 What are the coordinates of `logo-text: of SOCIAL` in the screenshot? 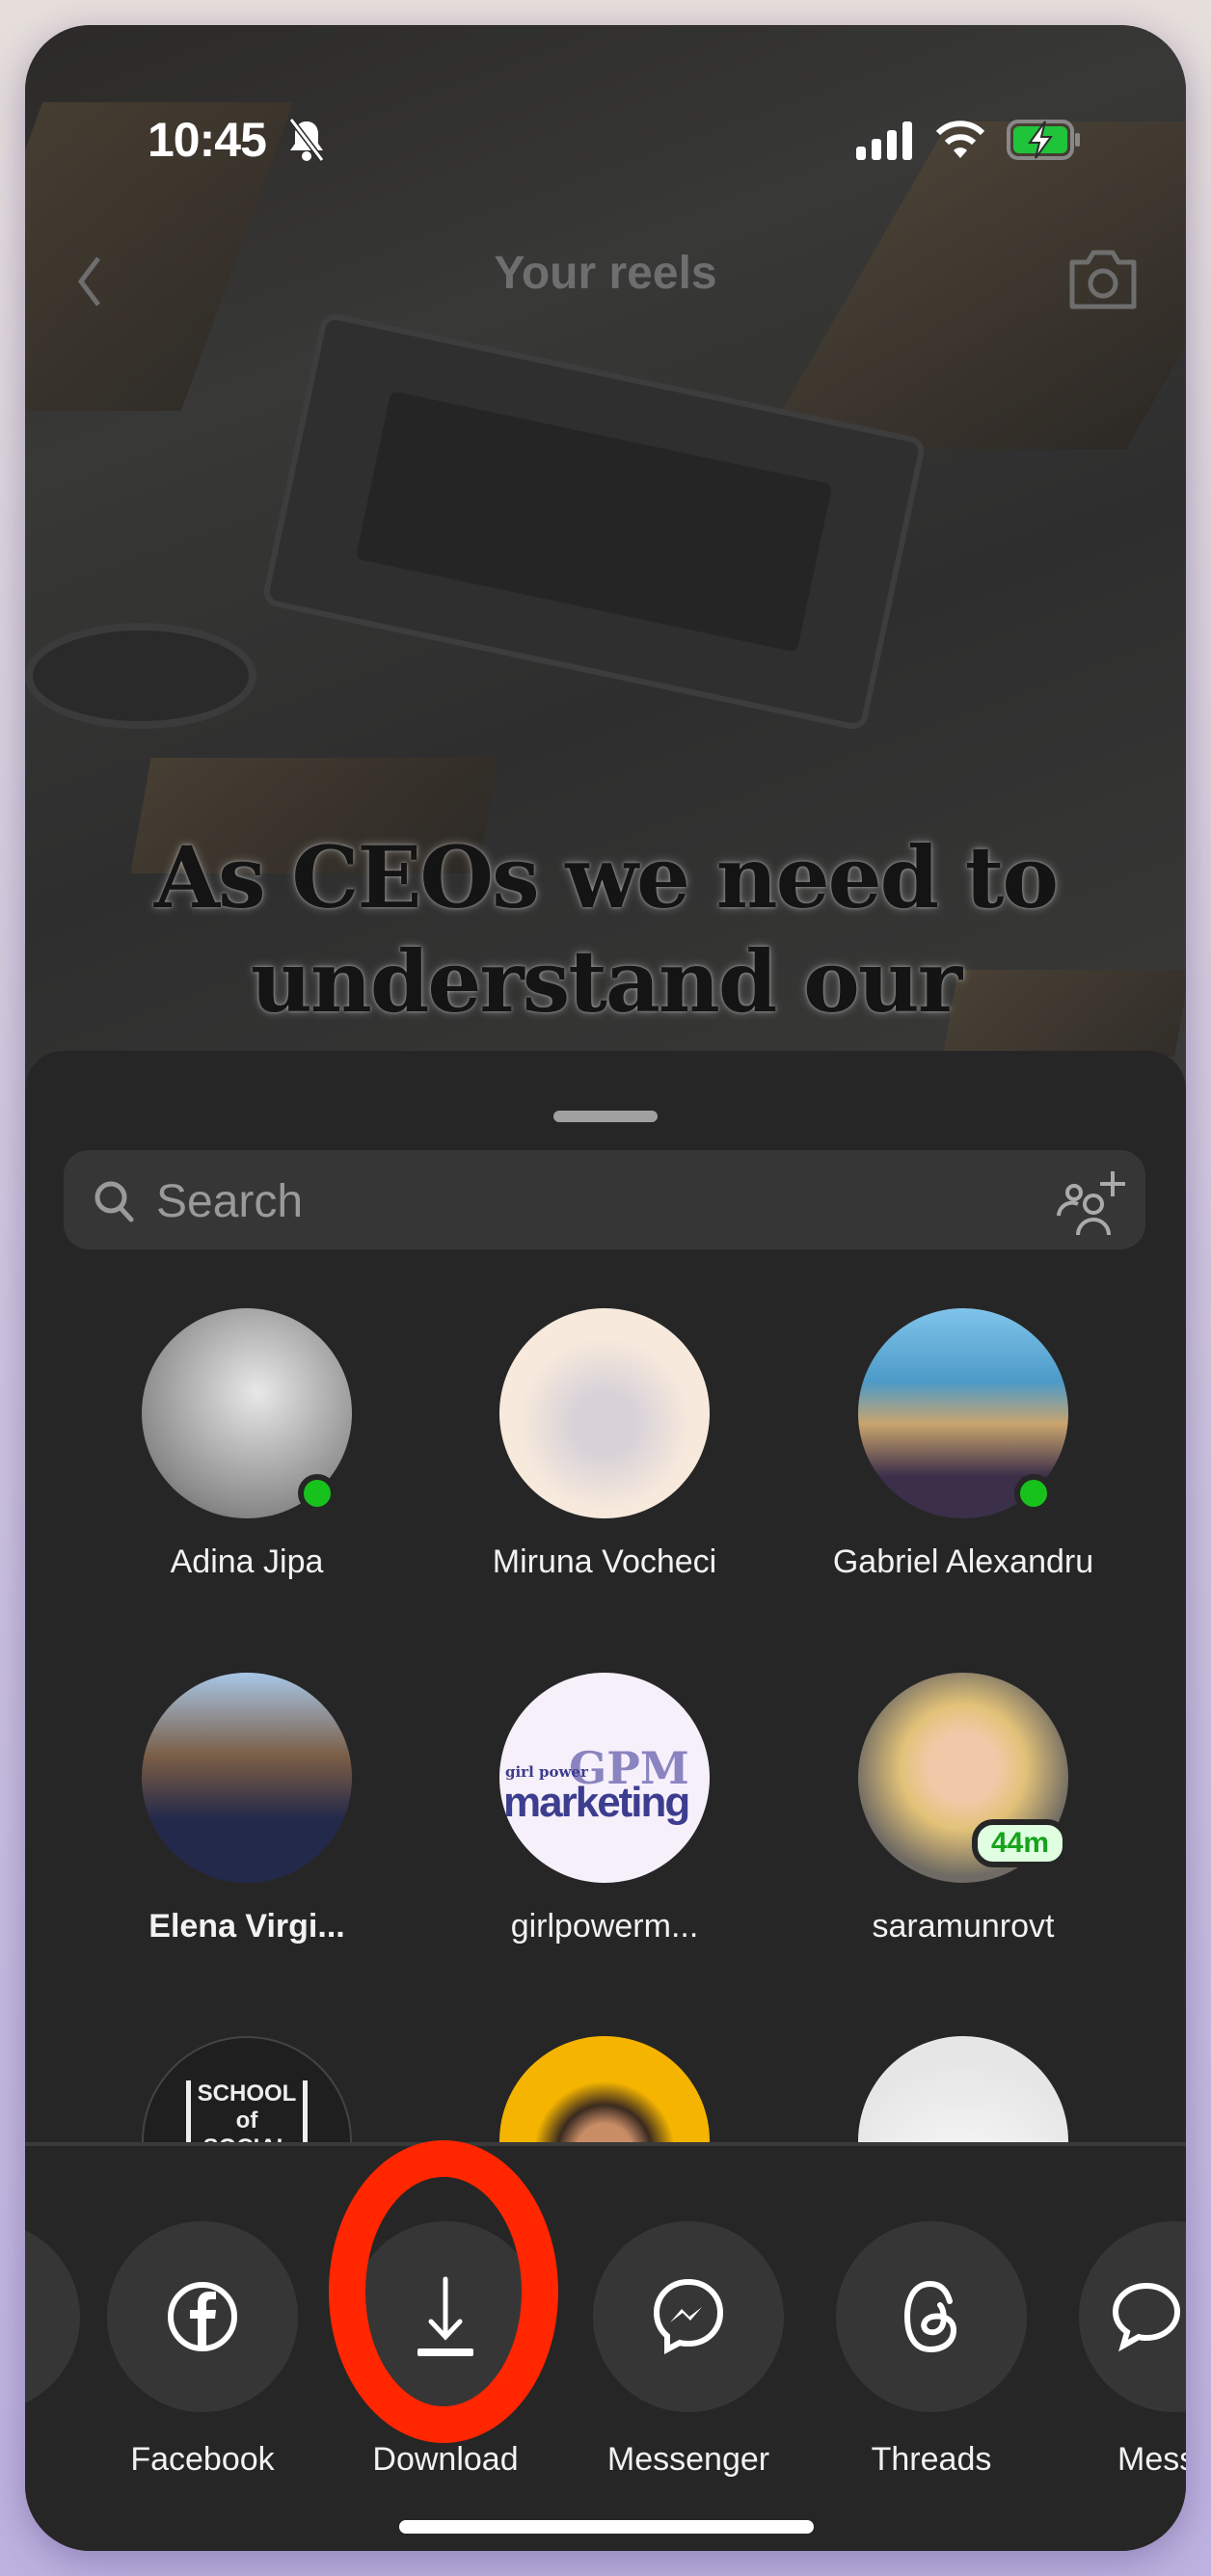 It's located at (247, 2125).